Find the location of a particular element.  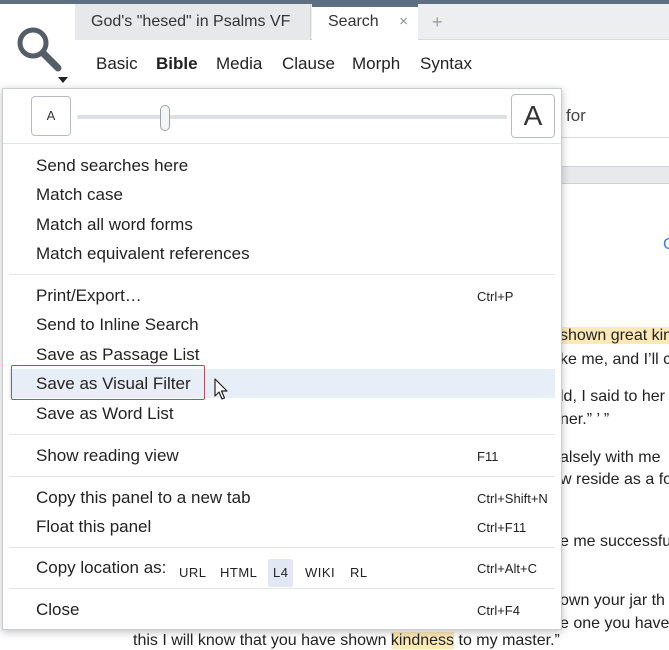

shortcut-label: Ctrl+Alt+C is located at coordinates (507, 568).